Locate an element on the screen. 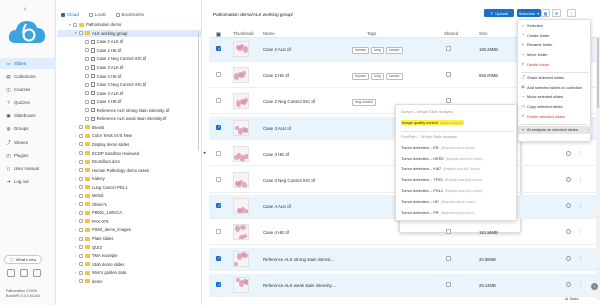 The width and height of the screenshot is (600, 305). tree-item: › Color Tests SVS New is located at coordinates (129, 136).